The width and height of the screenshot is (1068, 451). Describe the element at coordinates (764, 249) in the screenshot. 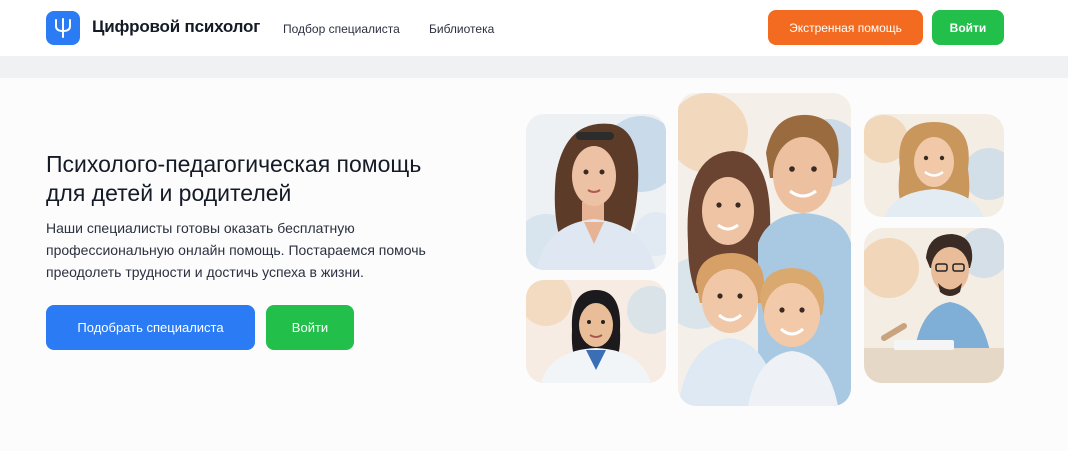

I see `photo-family` at that location.